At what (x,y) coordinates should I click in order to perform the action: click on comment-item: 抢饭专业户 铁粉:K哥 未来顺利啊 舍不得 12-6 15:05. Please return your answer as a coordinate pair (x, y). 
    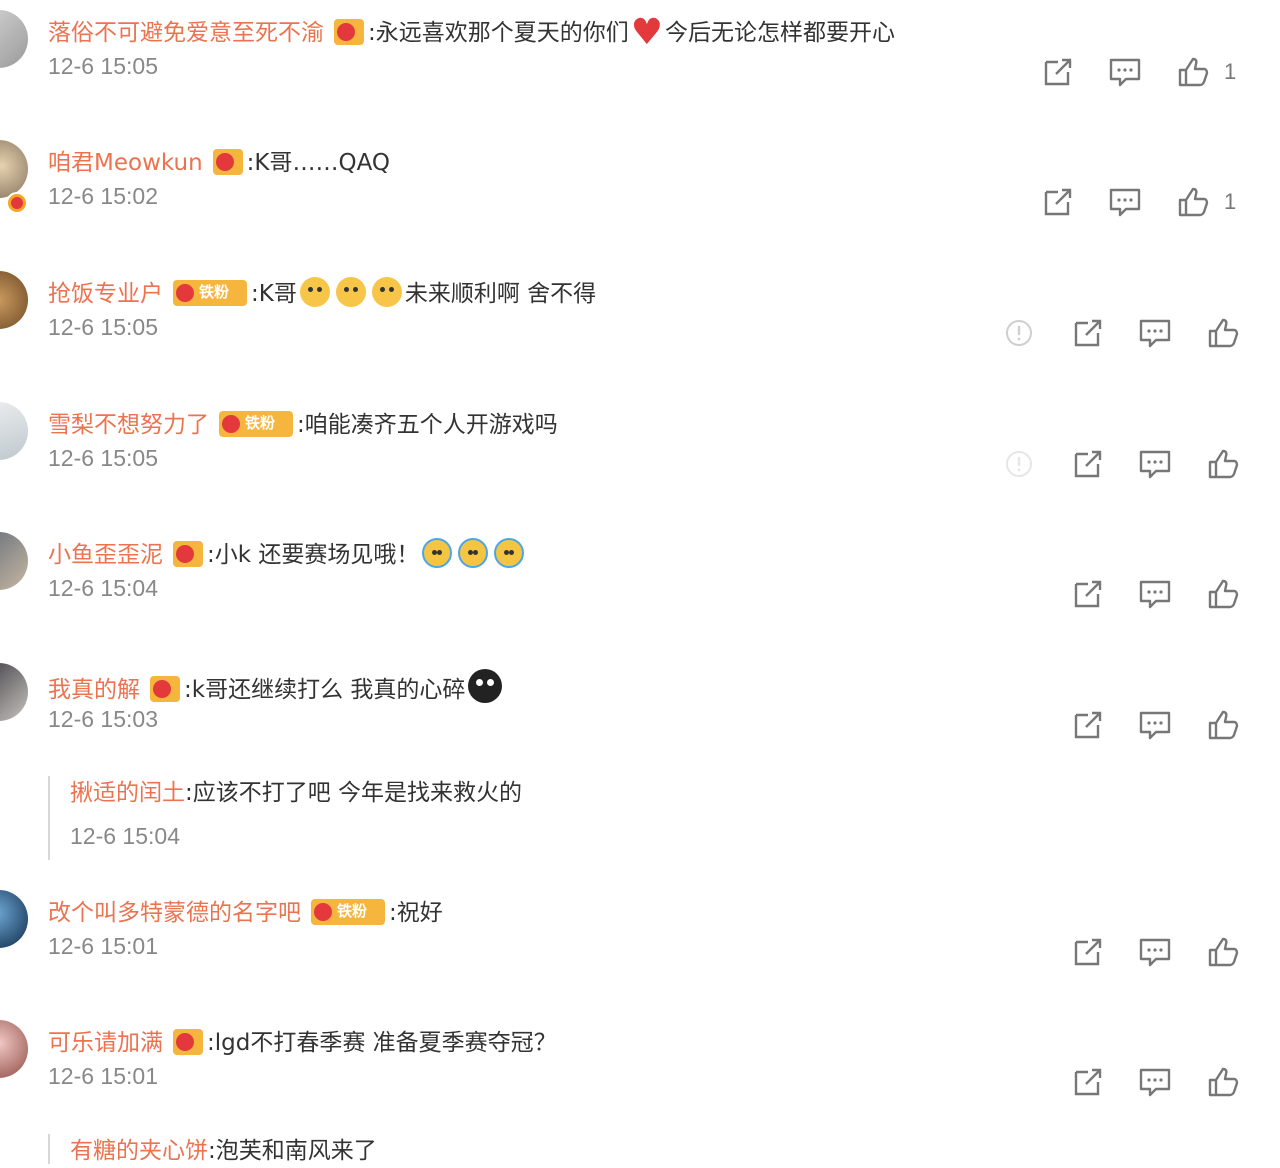
    Looking at the image, I should click on (640, 321).